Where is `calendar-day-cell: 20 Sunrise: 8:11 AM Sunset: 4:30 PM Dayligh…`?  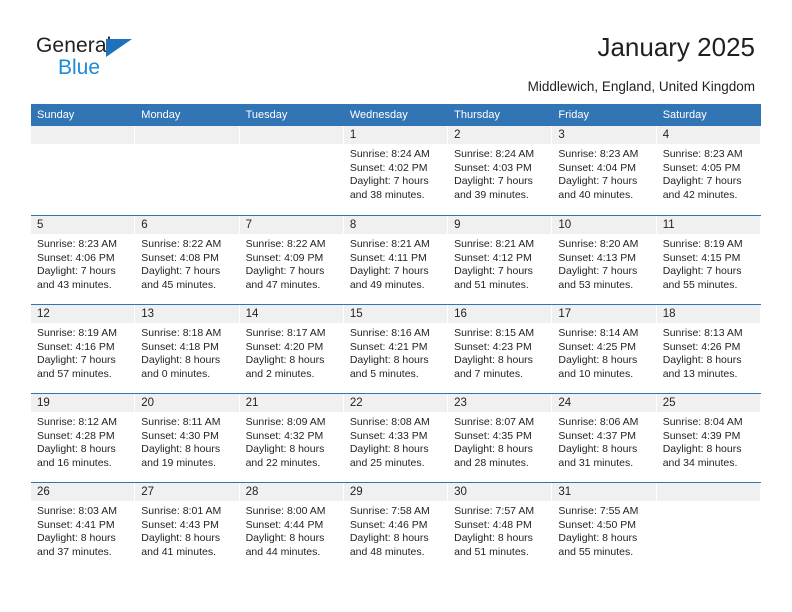
calendar-day-cell: 20 Sunrise: 8:11 AM Sunset: 4:30 PM Dayligh… is located at coordinates (187, 438).